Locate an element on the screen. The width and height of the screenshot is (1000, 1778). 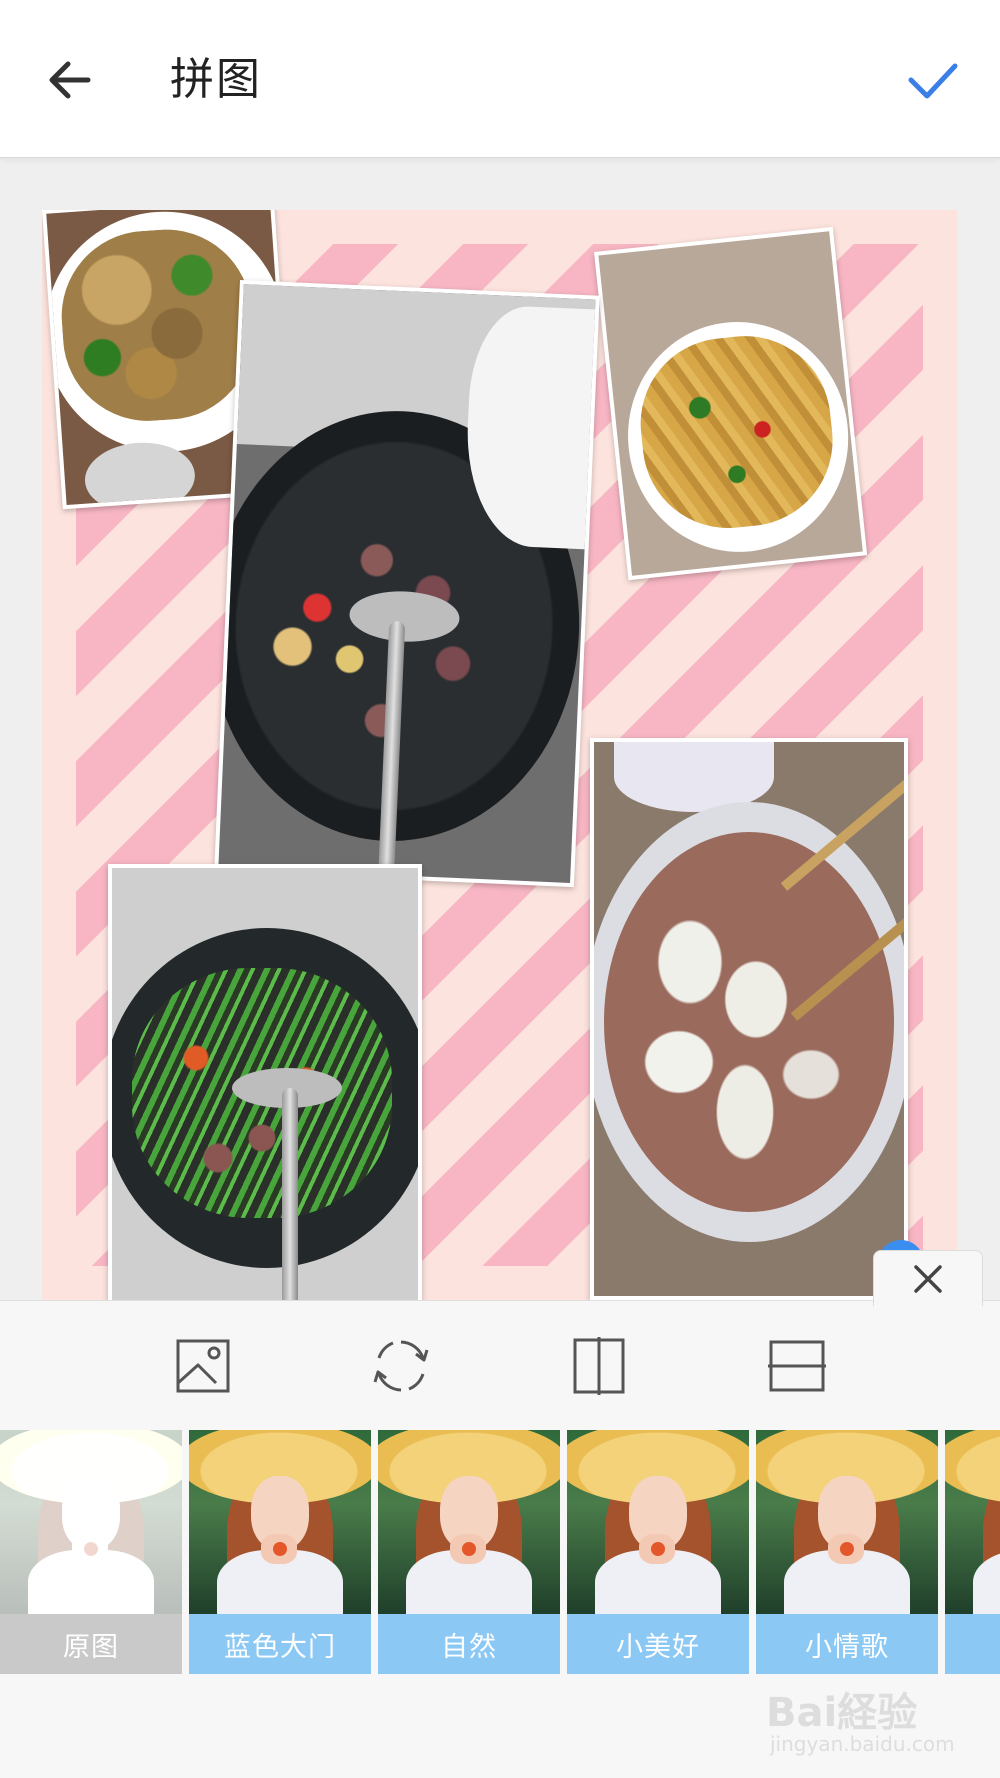
back-button is located at coordinates (70, 80).